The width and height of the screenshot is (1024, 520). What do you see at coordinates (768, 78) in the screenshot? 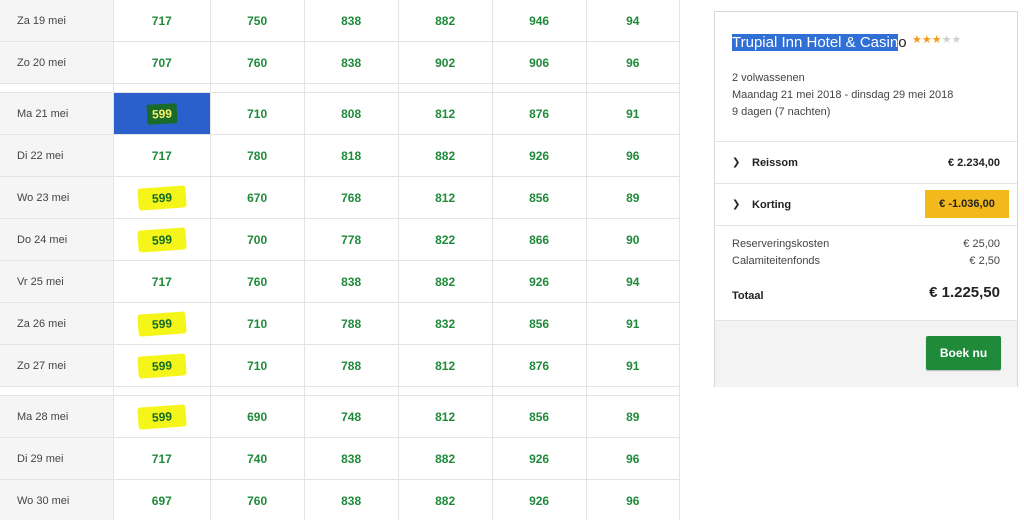
I see `guests-text: 2 volwassenen` at bounding box center [768, 78].